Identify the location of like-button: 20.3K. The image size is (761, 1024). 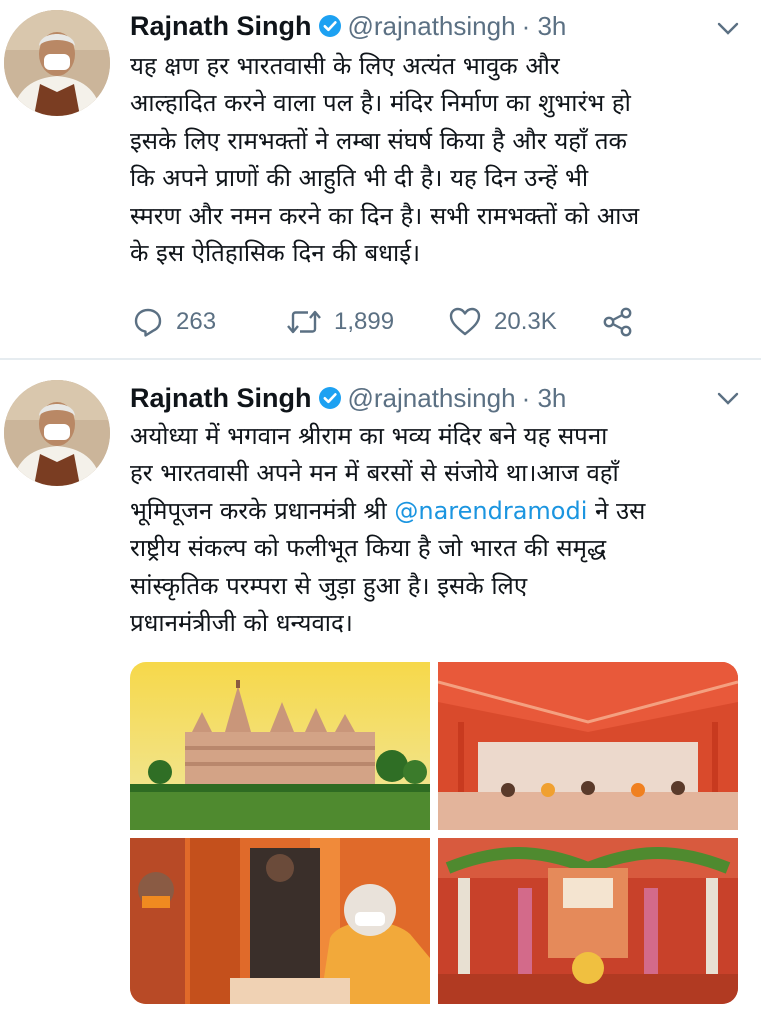
(502, 322).